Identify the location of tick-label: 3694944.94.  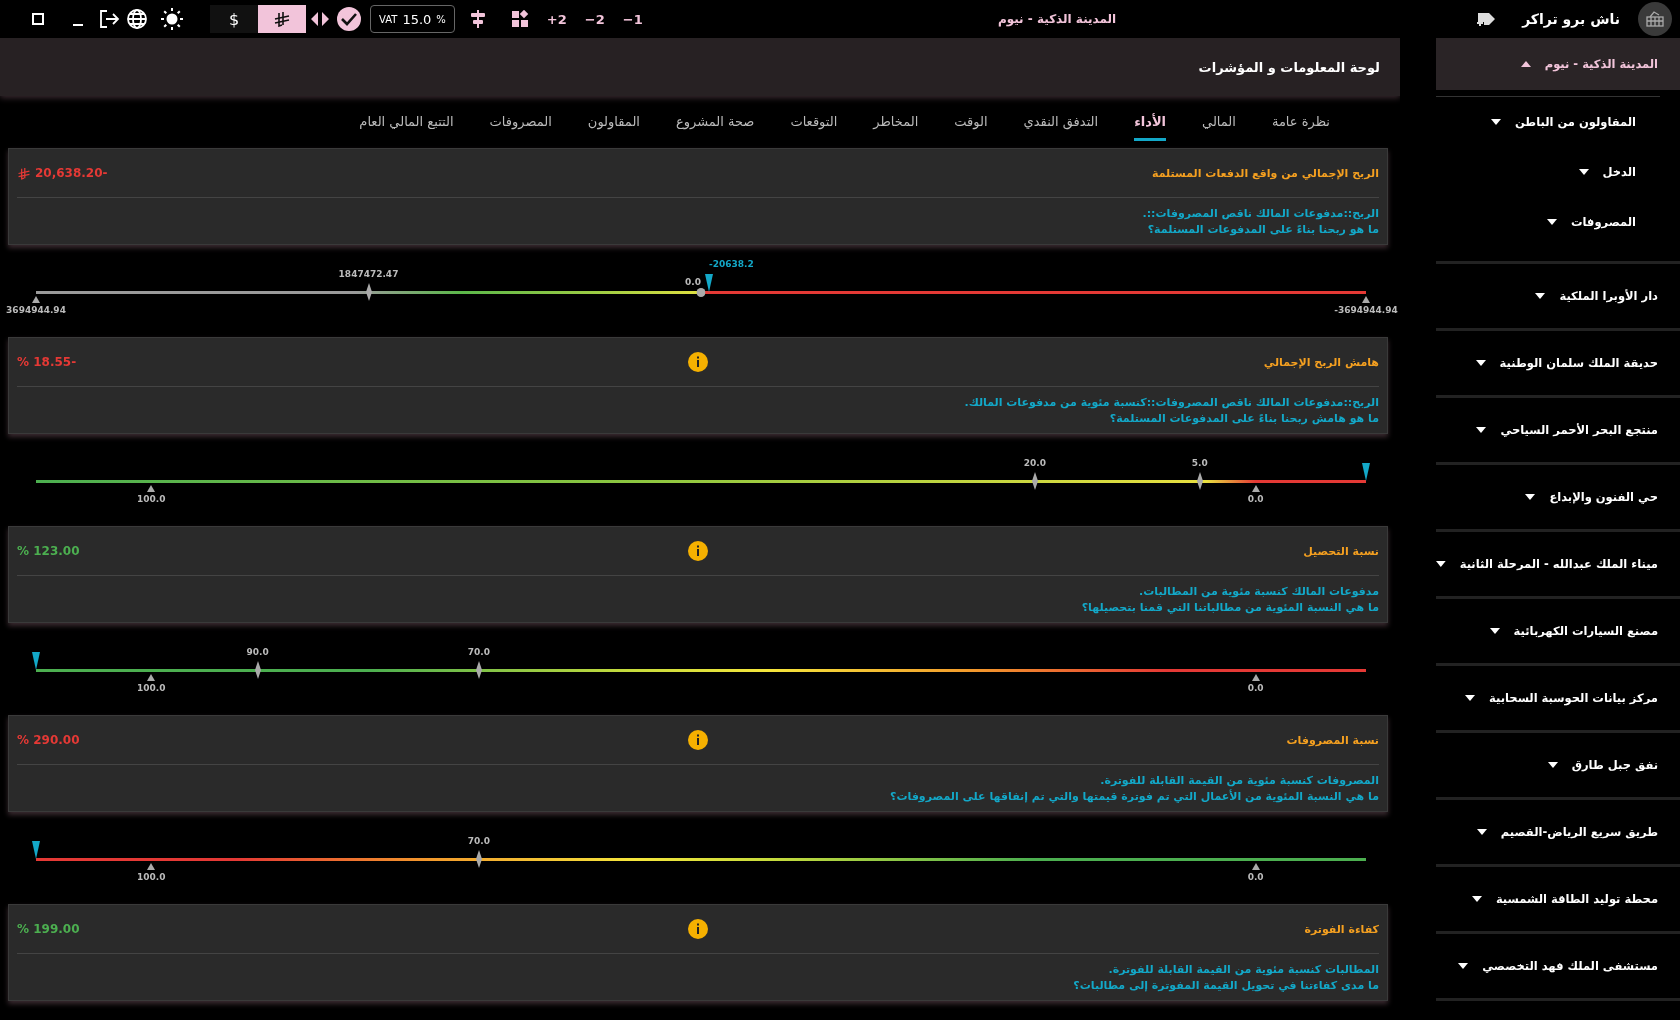
(36, 310).